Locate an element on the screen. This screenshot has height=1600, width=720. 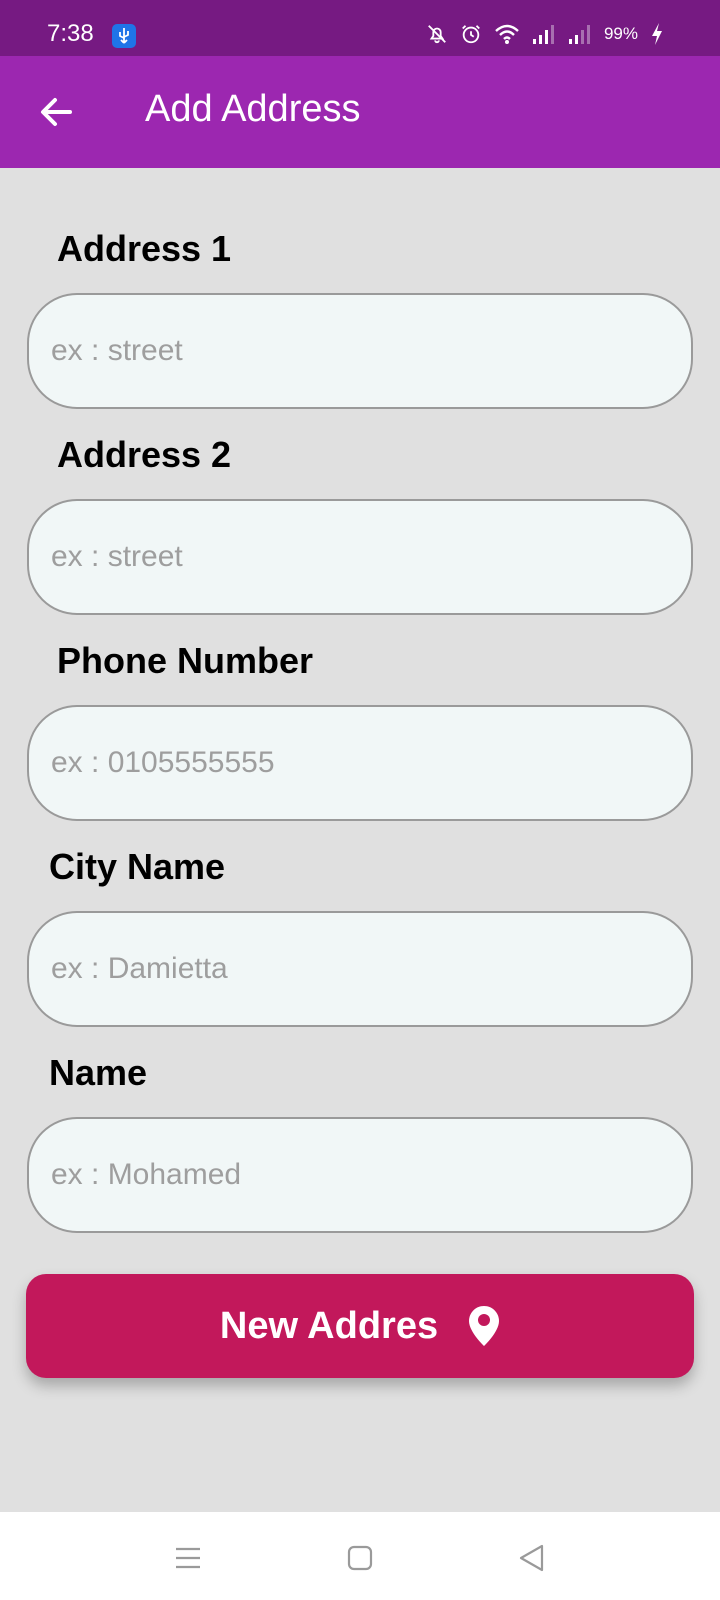
address2-input is located at coordinates (360, 557).